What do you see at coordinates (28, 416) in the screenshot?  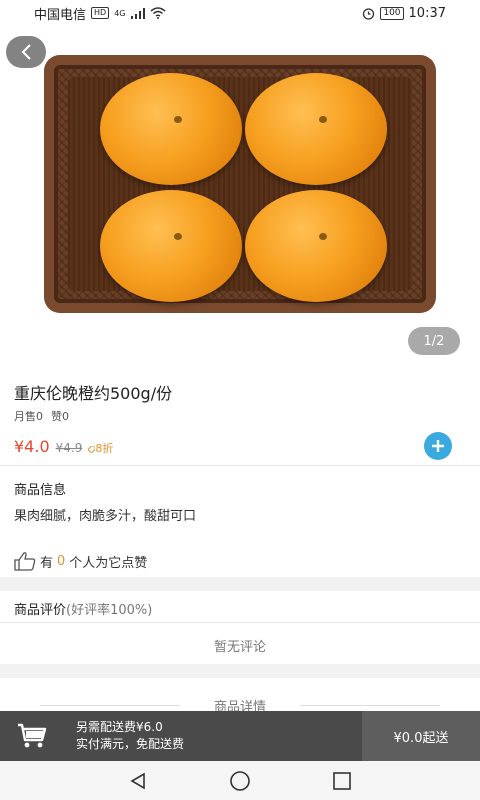 I see `monthly-sales: 月售0` at bounding box center [28, 416].